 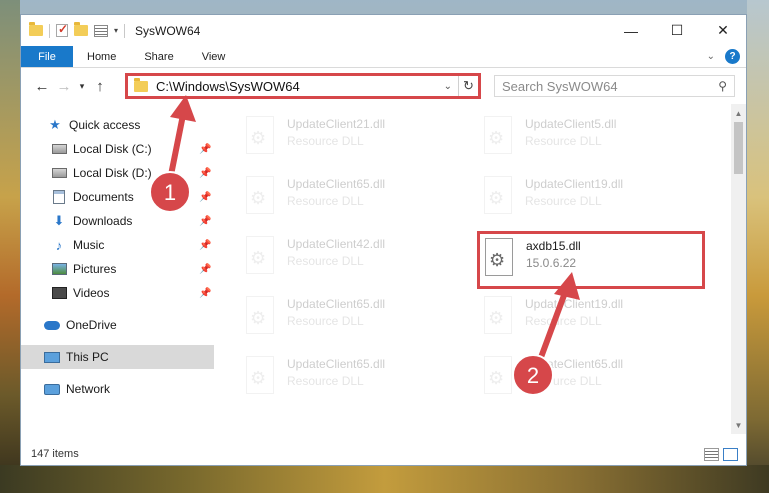 I want to click on step-1-label: 1, so click(x=170, y=192).